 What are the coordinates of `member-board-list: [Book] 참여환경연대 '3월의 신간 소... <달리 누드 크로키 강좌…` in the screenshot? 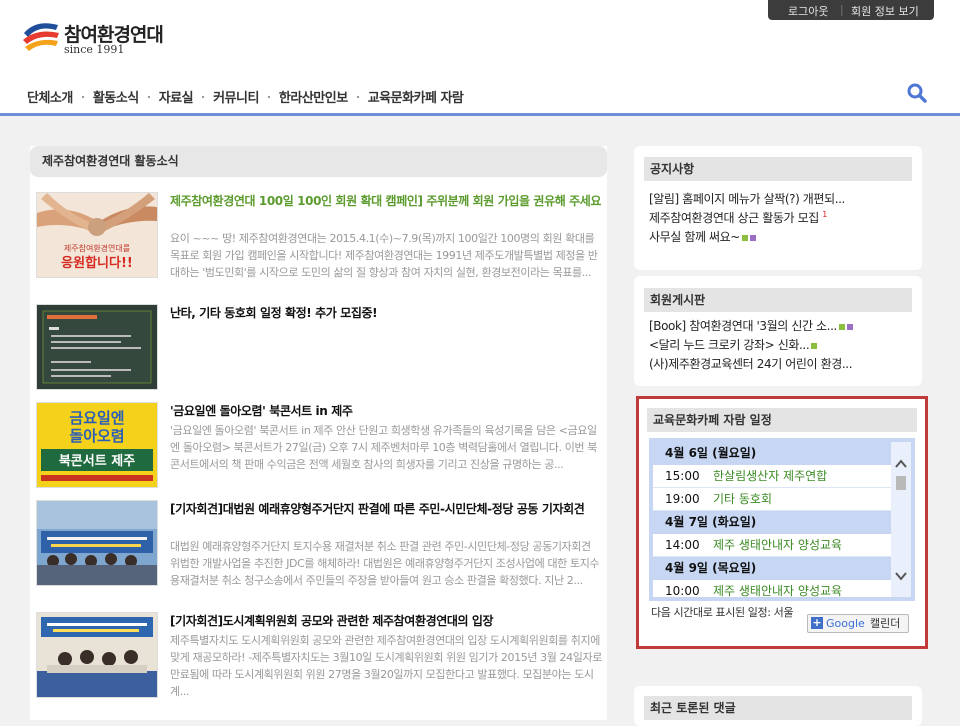 It's located at (780, 345).